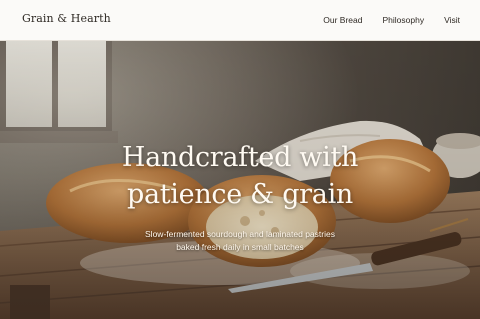 This screenshot has height=319, width=480. I want to click on nav-link-visit: Visit, so click(452, 20).